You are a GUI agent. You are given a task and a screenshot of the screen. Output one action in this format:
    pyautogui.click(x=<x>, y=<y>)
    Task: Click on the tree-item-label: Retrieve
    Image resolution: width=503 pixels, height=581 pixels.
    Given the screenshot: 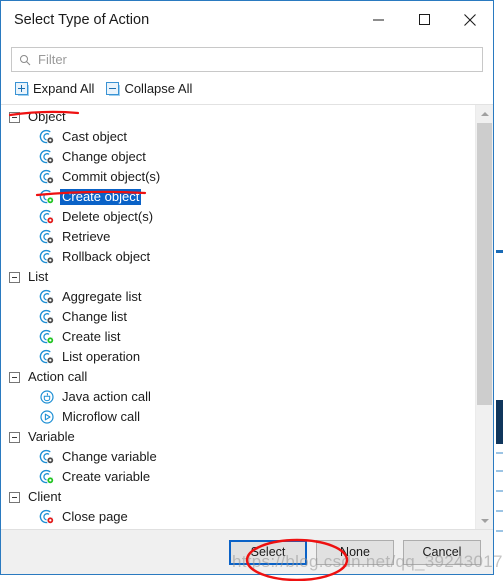 What is the action you would take?
    pyautogui.click(x=86, y=236)
    